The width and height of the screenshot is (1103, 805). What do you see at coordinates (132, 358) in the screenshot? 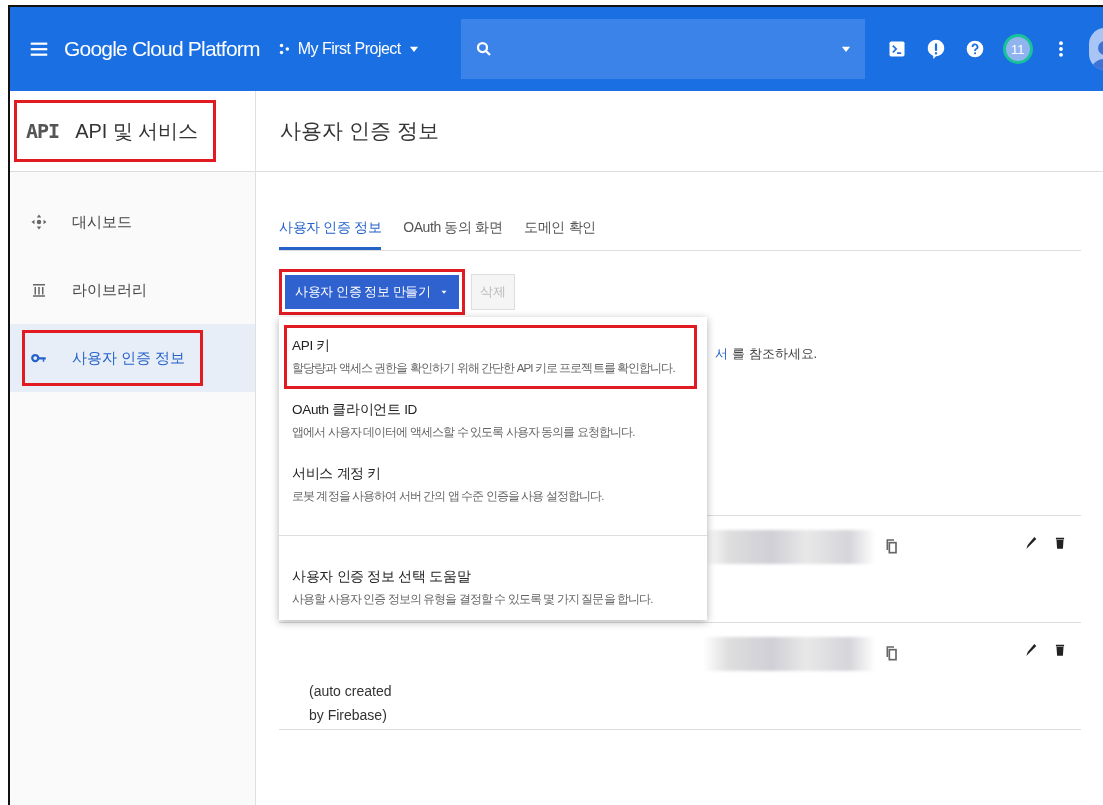
I see `sidebar-item: 사용자 인증 정보` at bounding box center [132, 358].